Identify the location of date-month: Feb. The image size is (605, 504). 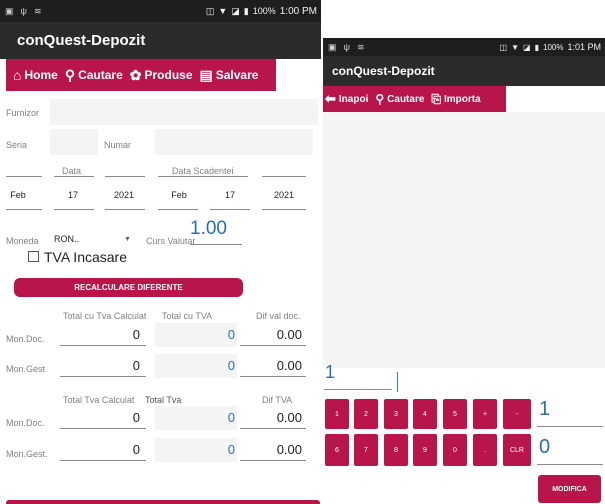
(18, 195).